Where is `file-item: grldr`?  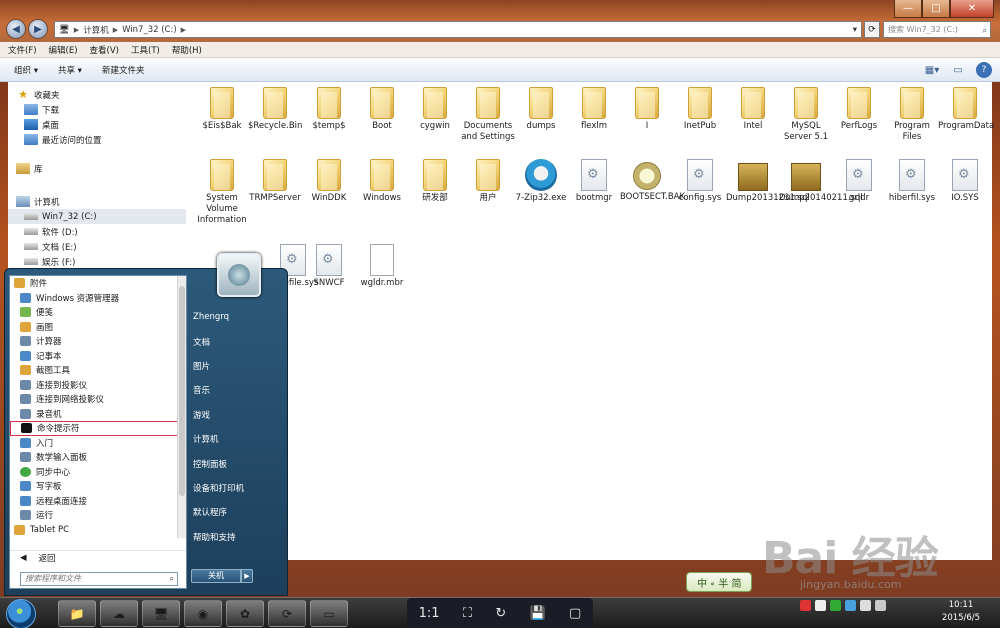
file-item: grldr is located at coordinates (859, 181).